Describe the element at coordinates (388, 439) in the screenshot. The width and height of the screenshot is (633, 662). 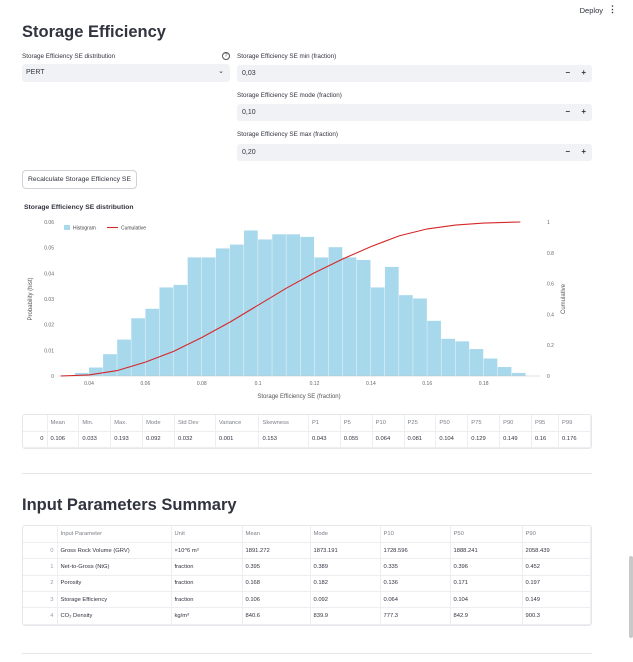
I see `table-cell: 0.064` at that location.